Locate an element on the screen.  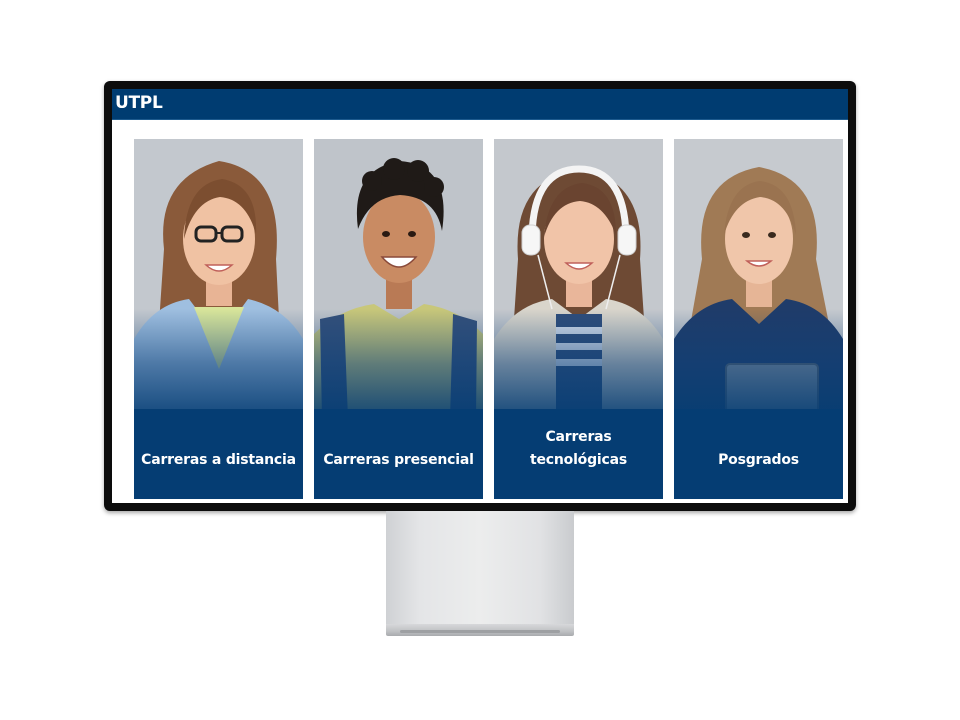
card-label: Carreras a distancia is located at coordinates (218, 460).